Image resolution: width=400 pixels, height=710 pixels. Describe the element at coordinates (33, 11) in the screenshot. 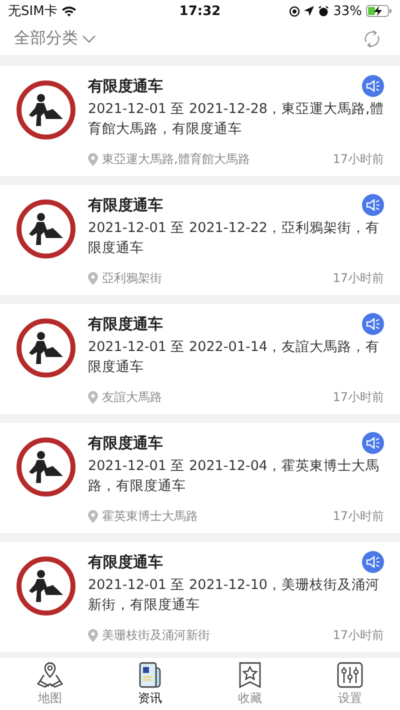

I see `carrier: 无SIM卡` at that location.